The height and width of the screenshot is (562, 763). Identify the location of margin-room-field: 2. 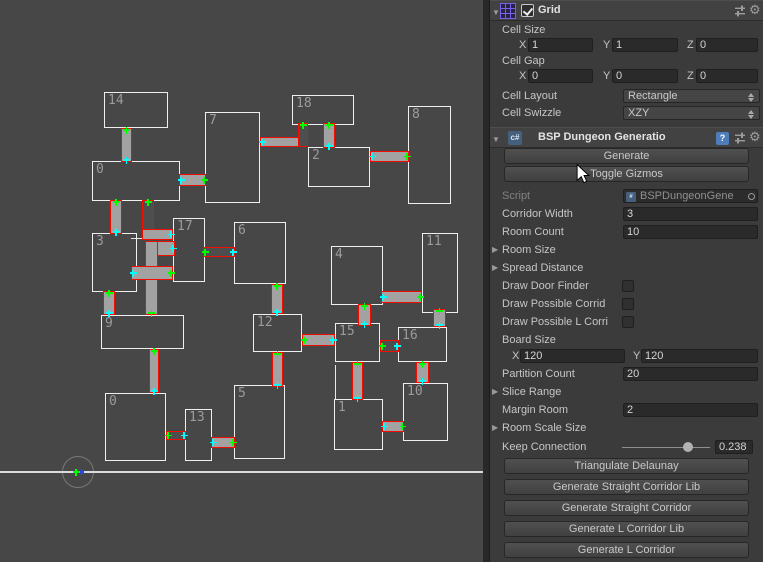
(690, 410).